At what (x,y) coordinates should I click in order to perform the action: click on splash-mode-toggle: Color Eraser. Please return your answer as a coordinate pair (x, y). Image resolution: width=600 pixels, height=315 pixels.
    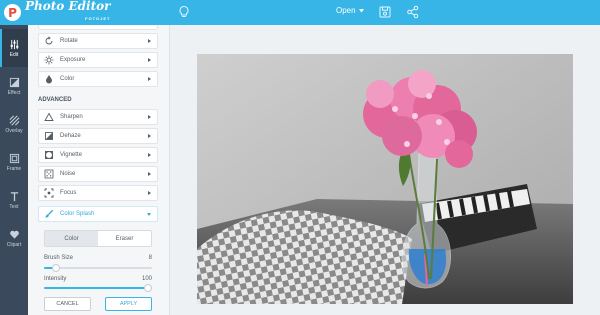
    Looking at the image, I should click on (98, 238).